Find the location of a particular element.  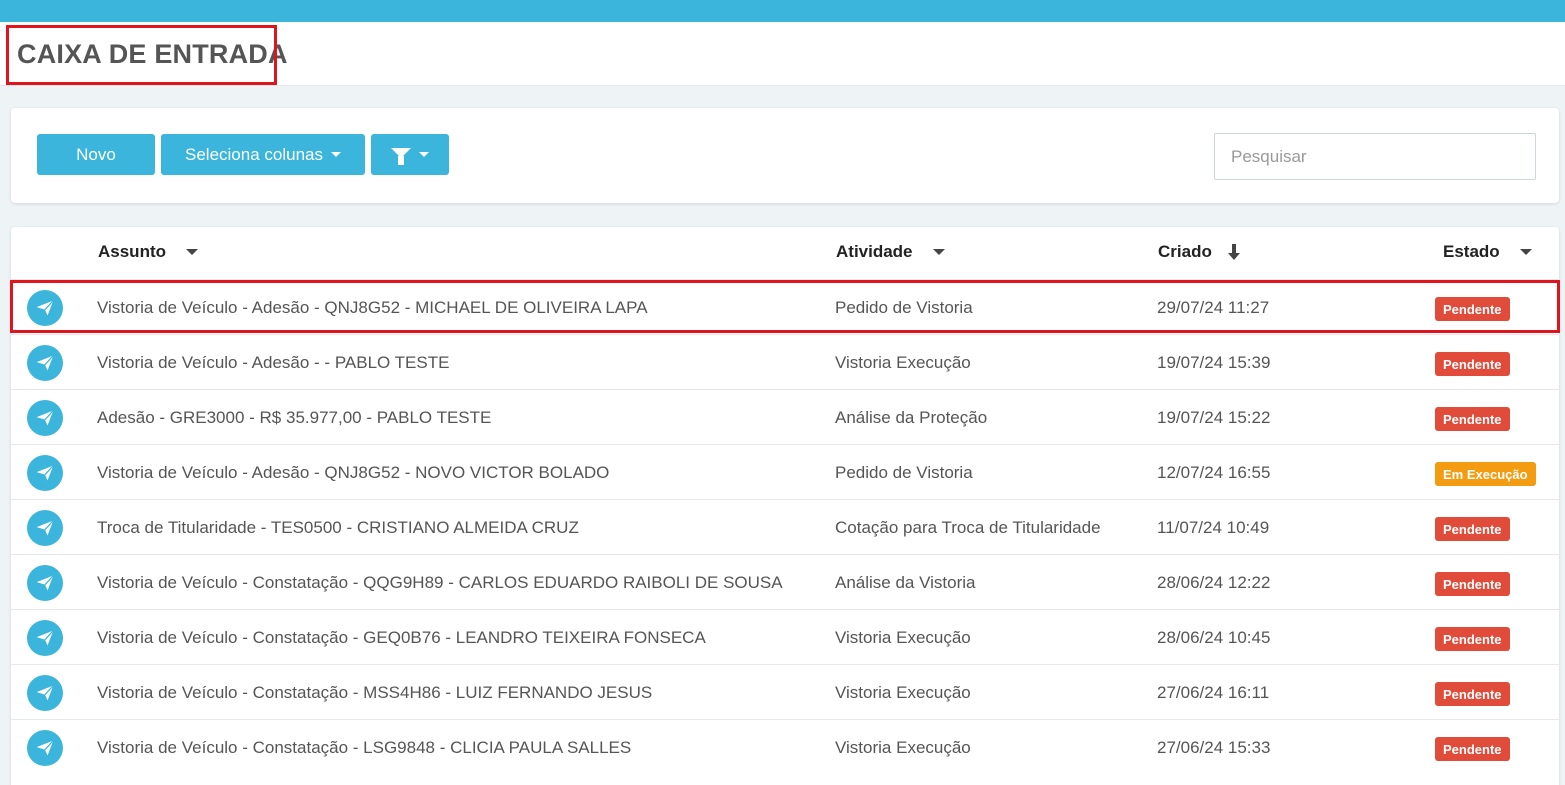

cell-criado: 19/07/24 15:22 is located at coordinates (1214, 417).